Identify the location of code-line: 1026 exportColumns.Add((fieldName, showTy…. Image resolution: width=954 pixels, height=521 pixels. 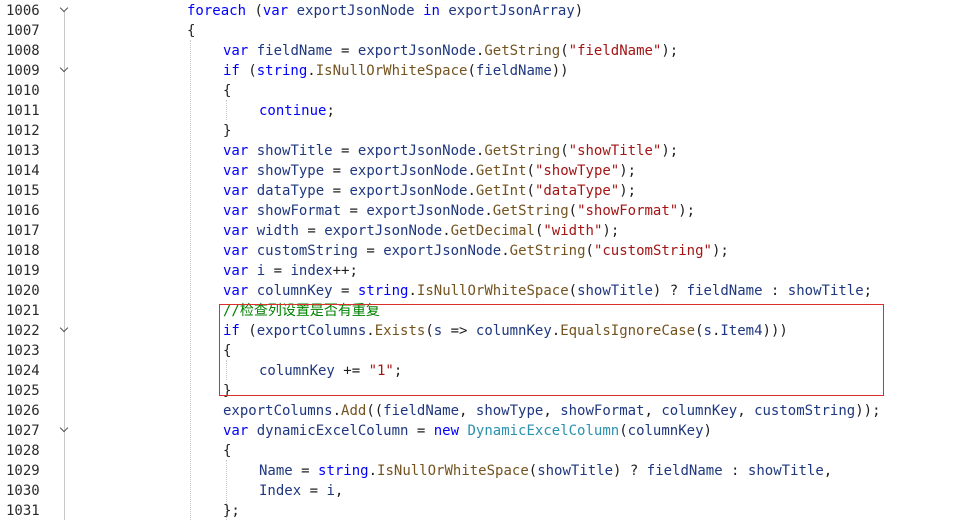
(477, 411).